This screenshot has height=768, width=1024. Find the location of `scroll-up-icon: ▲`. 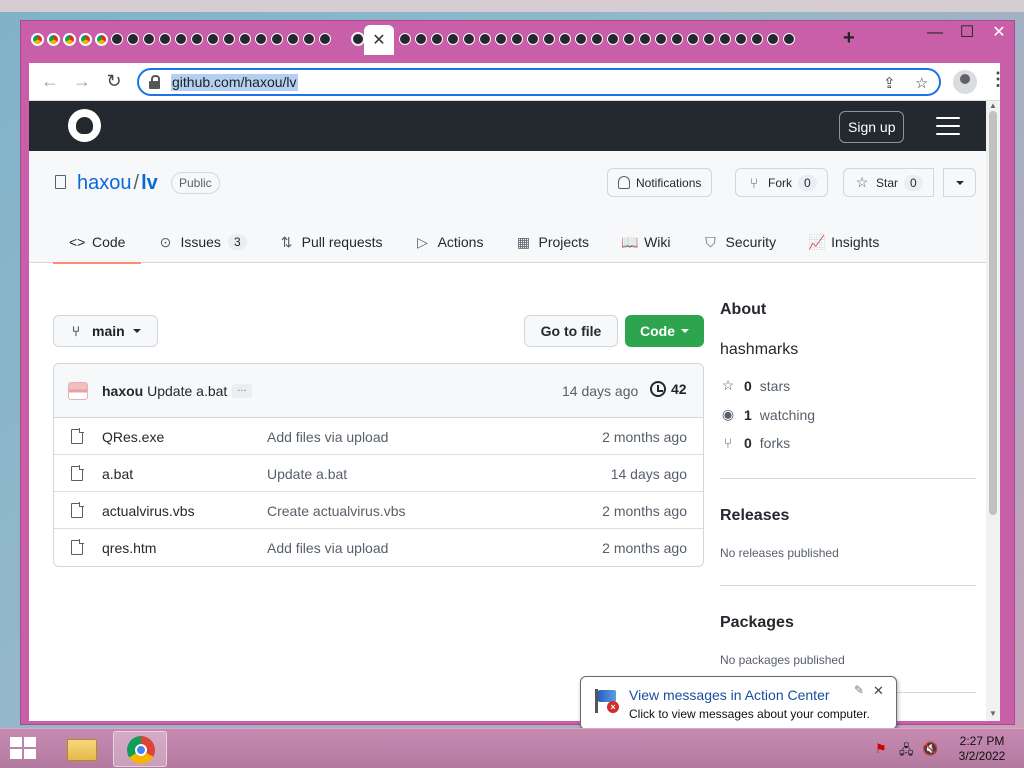

scroll-up-icon: ▲ is located at coordinates (993, 105).